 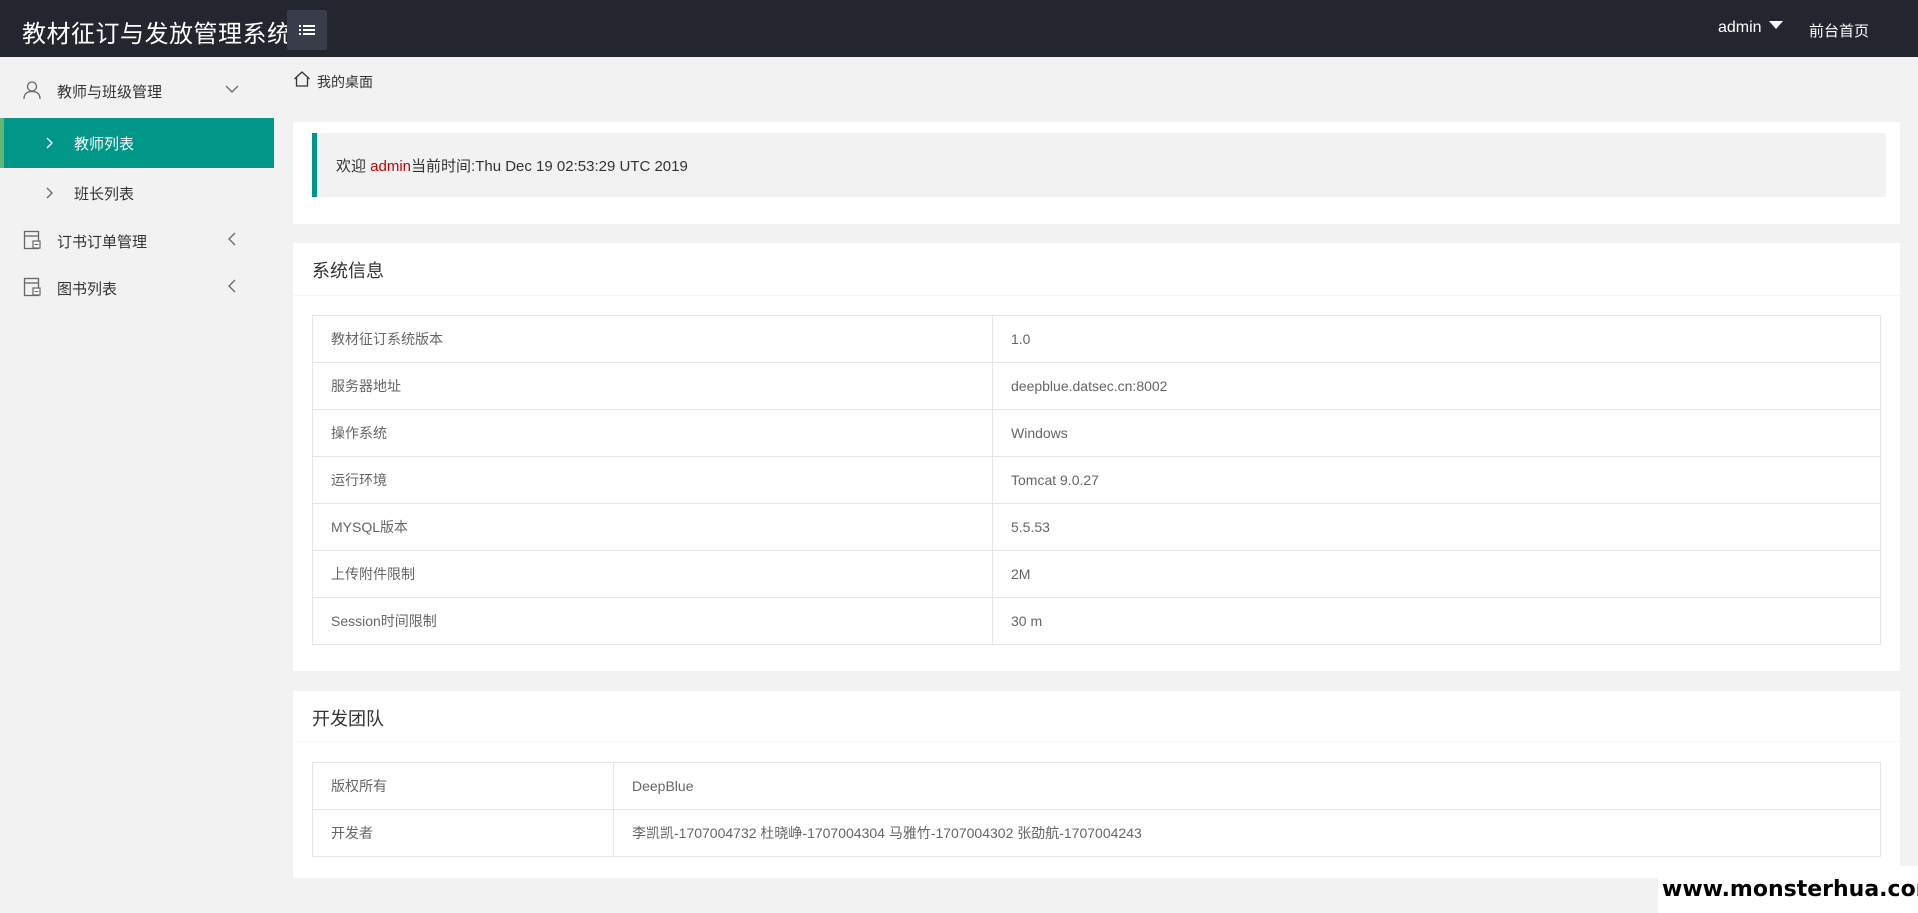 What do you see at coordinates (1775, 25) in the screenshot?
I see `caret-down-icon` at bounding box center [1775, 25].